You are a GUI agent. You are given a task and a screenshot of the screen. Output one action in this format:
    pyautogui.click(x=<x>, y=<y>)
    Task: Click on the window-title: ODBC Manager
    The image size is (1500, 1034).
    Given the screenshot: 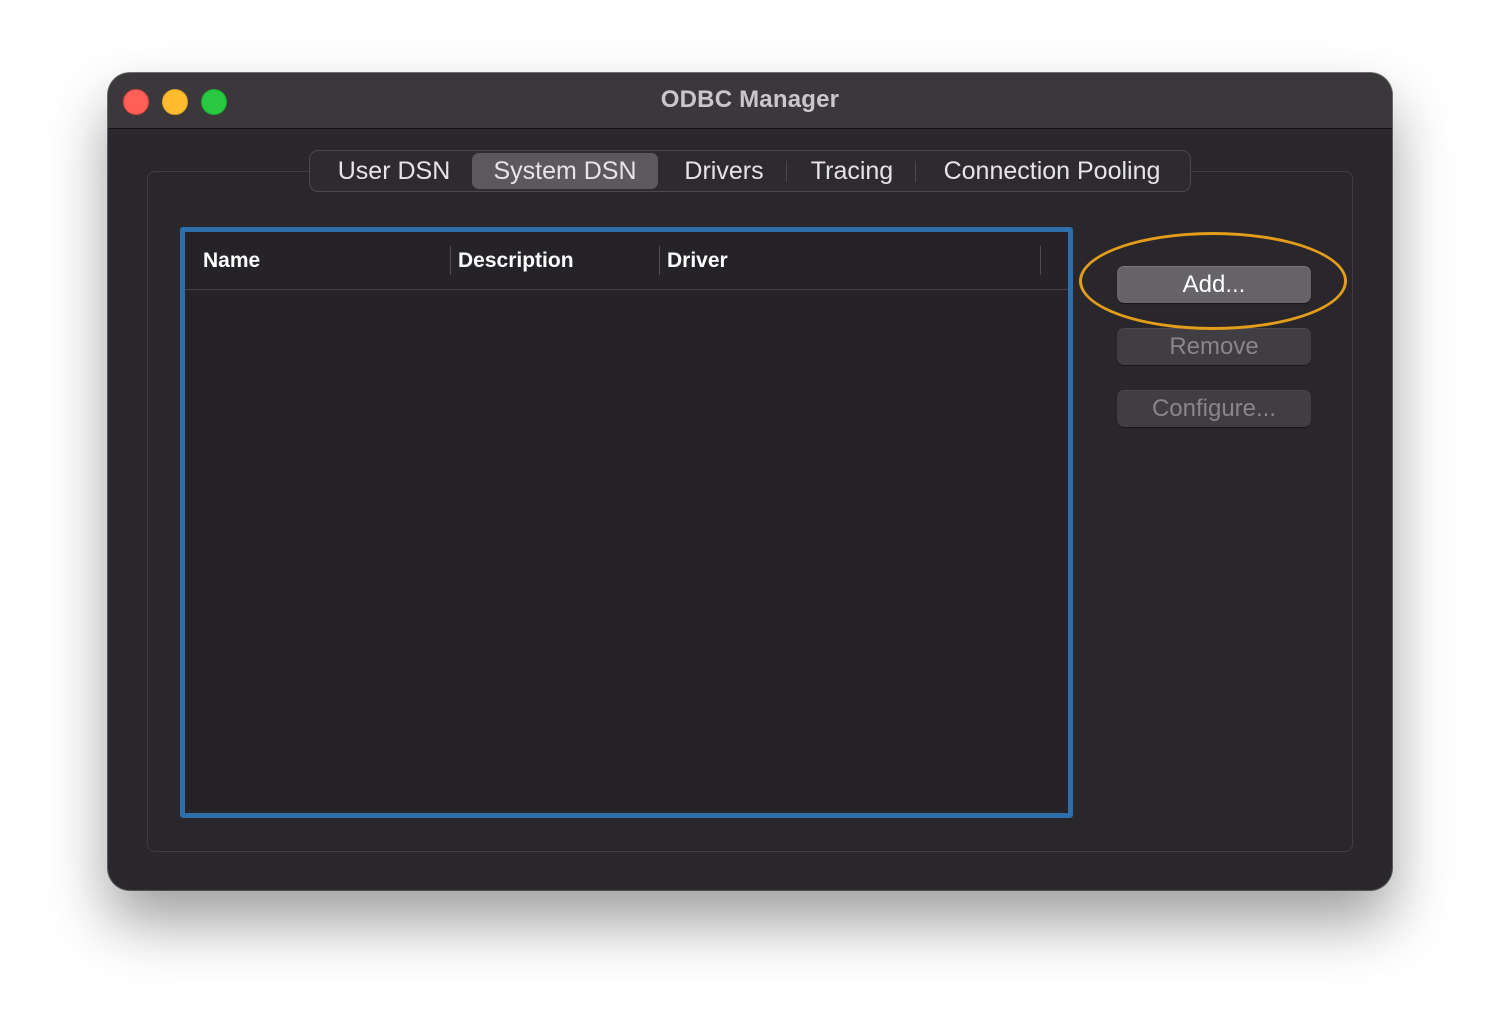 What is the action you would take?
    pyautogui.click(x=750, y=99)
    